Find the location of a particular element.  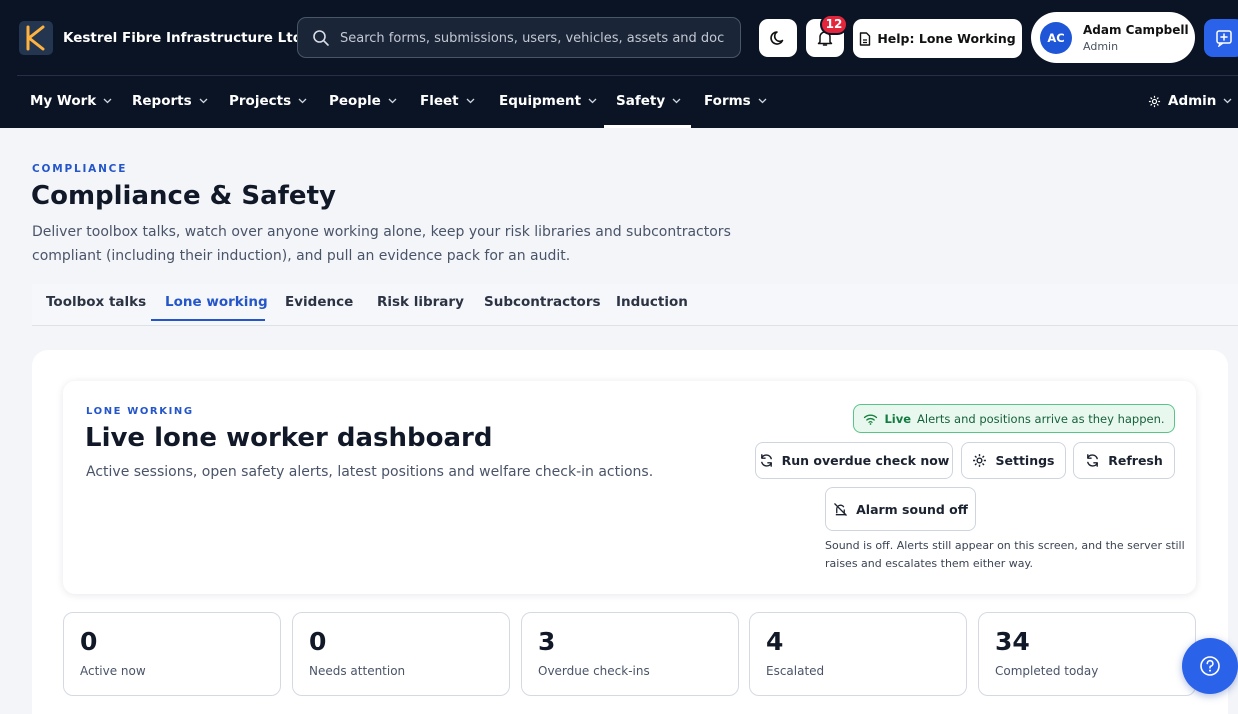

help-chat-button is located at coordinates (1210, 666).